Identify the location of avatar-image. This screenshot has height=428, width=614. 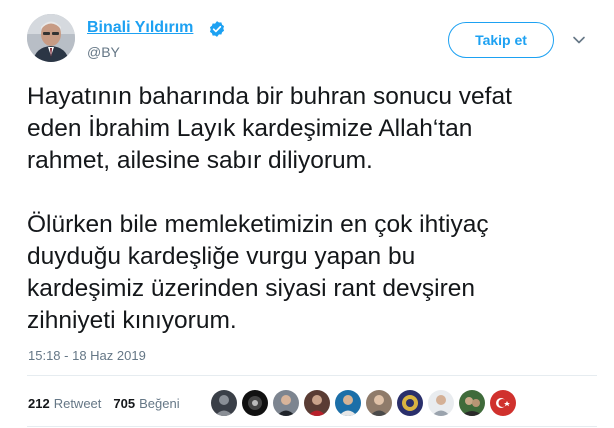
(51, 38).